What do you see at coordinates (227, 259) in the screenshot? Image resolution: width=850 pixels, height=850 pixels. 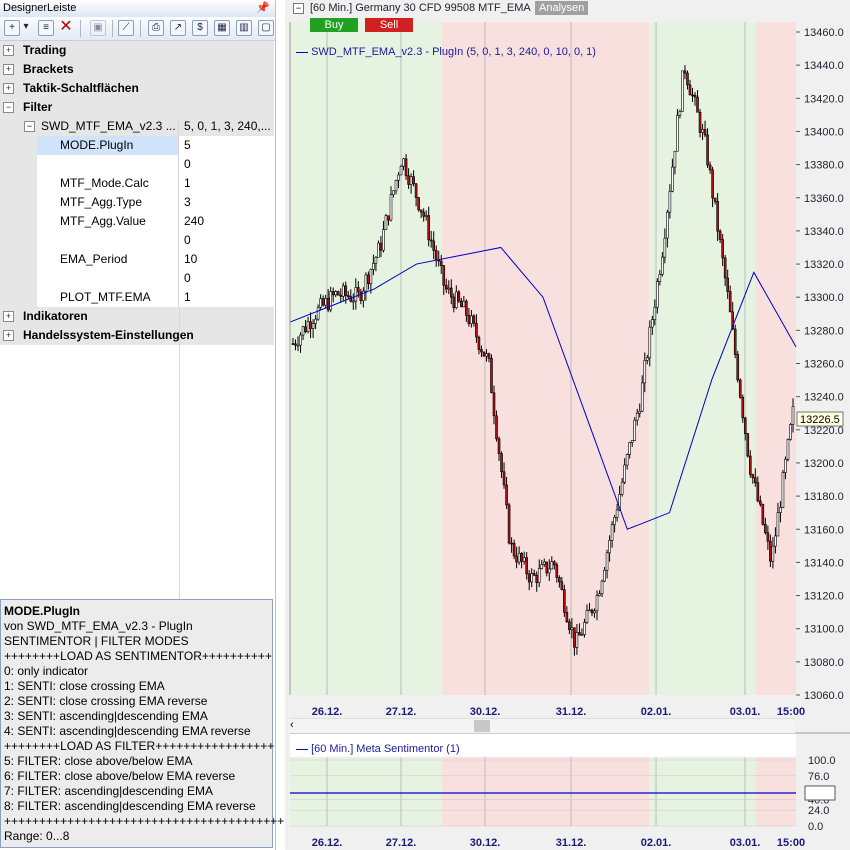 I see `property-value: 10` at bounding box center [227, 259].